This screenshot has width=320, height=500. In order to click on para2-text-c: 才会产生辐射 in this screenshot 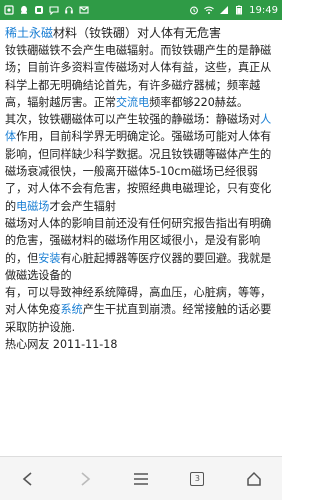, I will do `click(82, 206)`.